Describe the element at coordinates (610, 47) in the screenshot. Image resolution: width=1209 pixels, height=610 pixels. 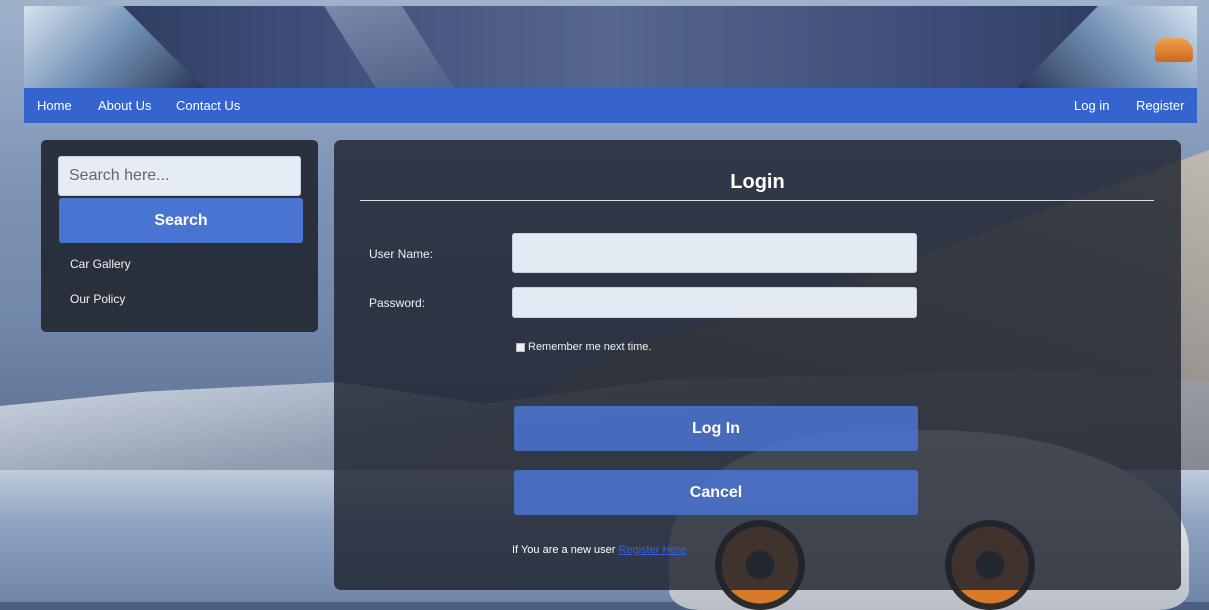
I see `header-banner` at that location.